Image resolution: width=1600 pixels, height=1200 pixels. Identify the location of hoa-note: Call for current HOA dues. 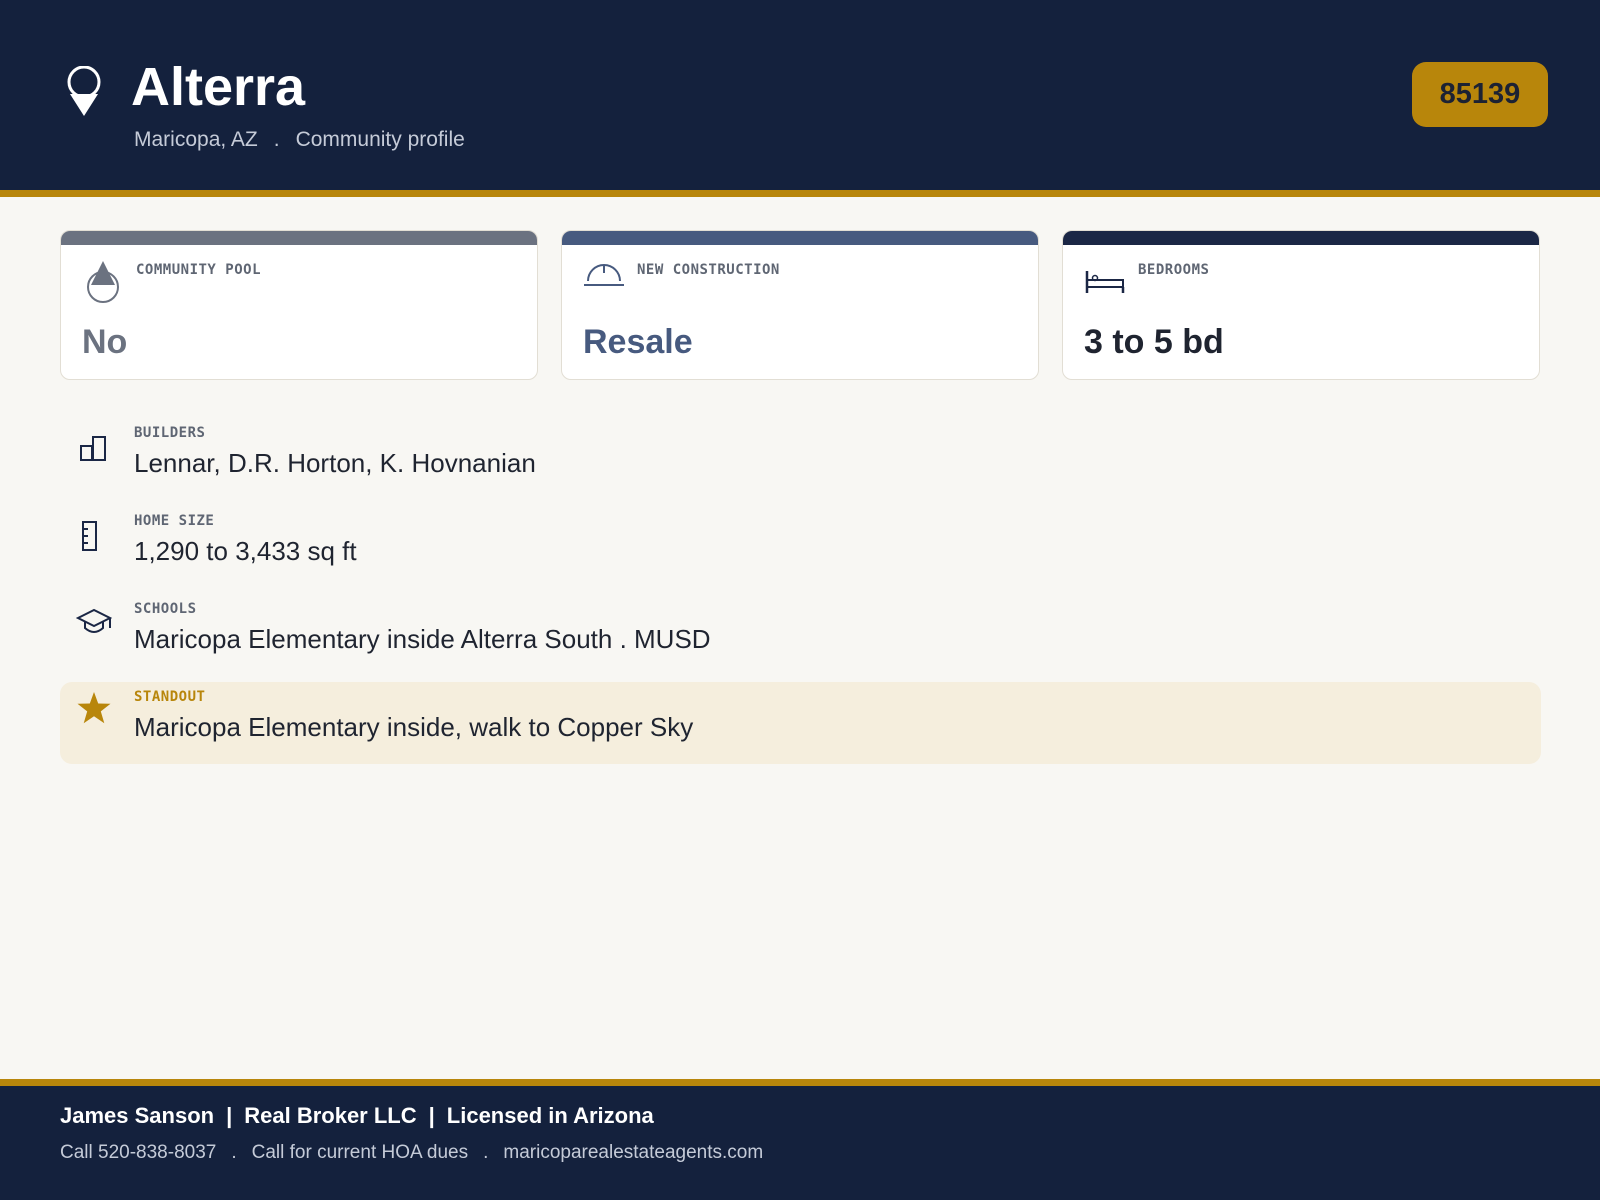
(360, 1152).